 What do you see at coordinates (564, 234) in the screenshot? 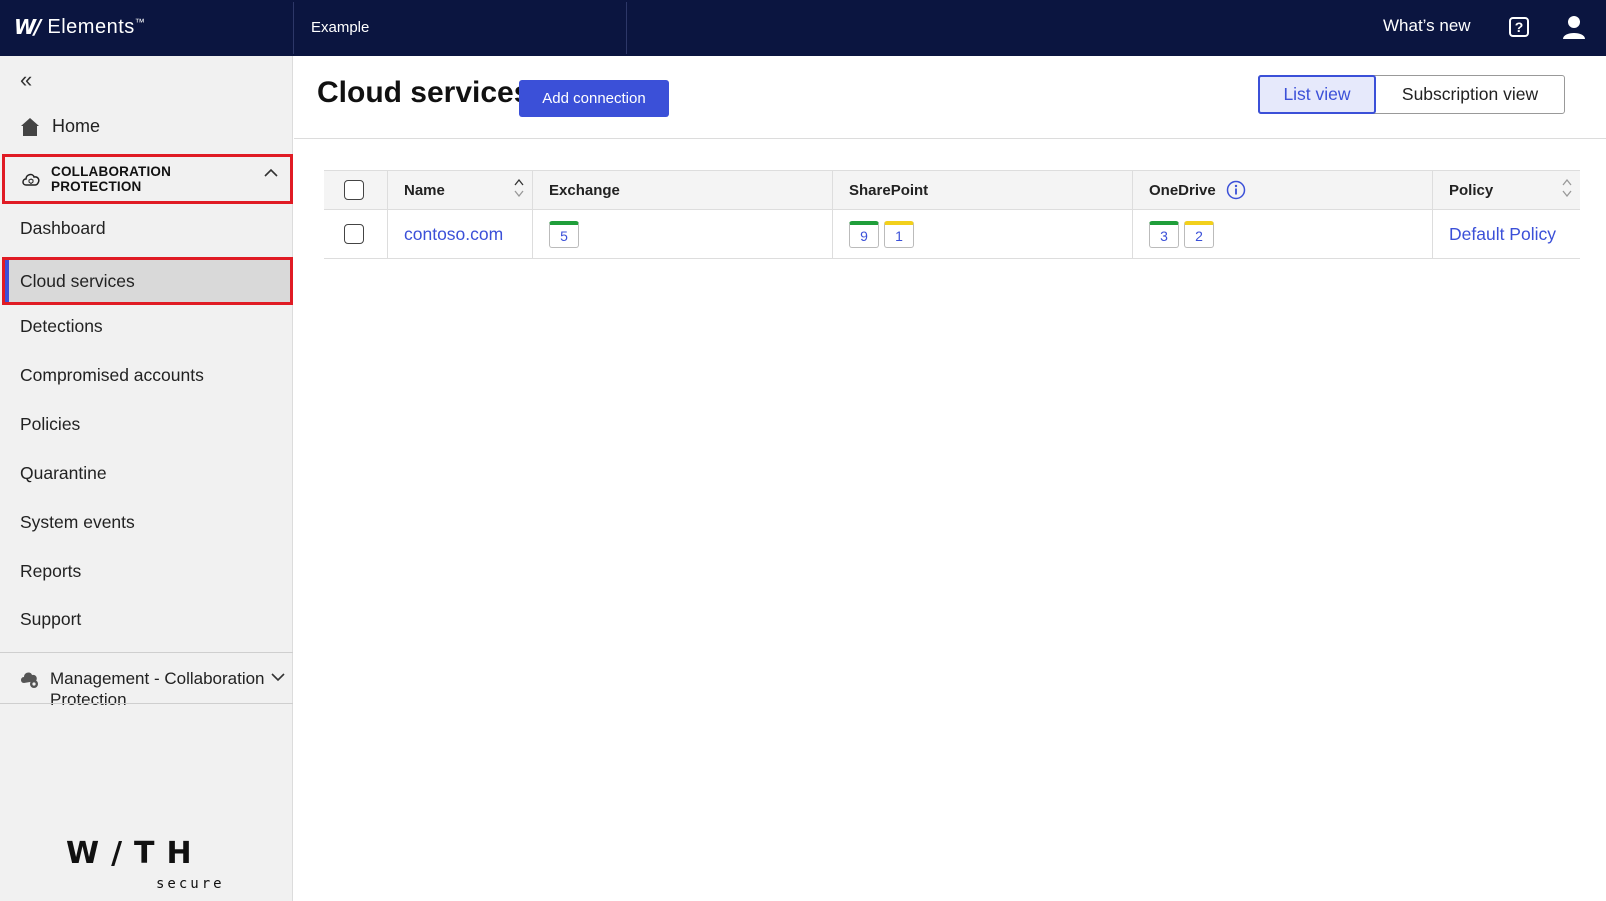
I see `status-badge: 5` at bounding box center [564, 234].